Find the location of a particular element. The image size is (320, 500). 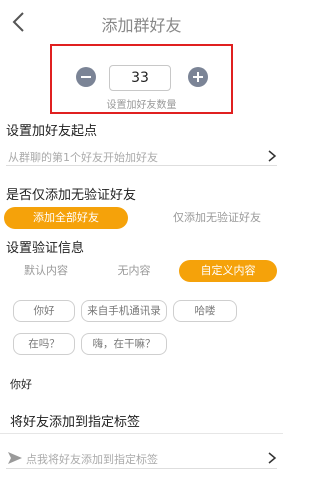

tab-no-content: 无内容 is located at coordinates (134, 271).